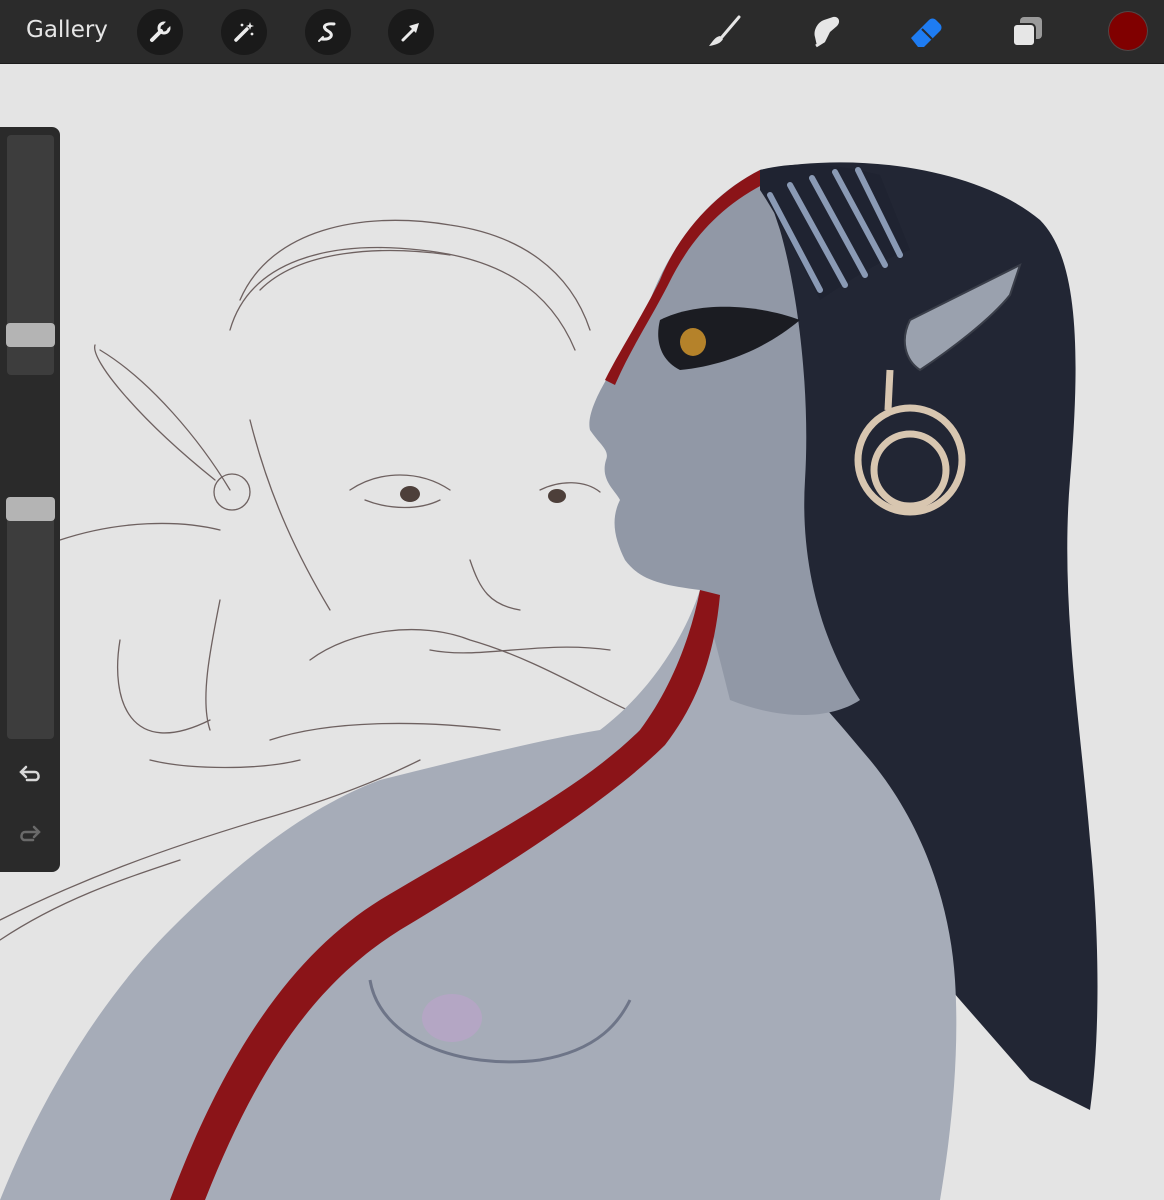  Describe the element at coordinates (30, 619) in the screenshot. I see `opacity-slider` at that location.